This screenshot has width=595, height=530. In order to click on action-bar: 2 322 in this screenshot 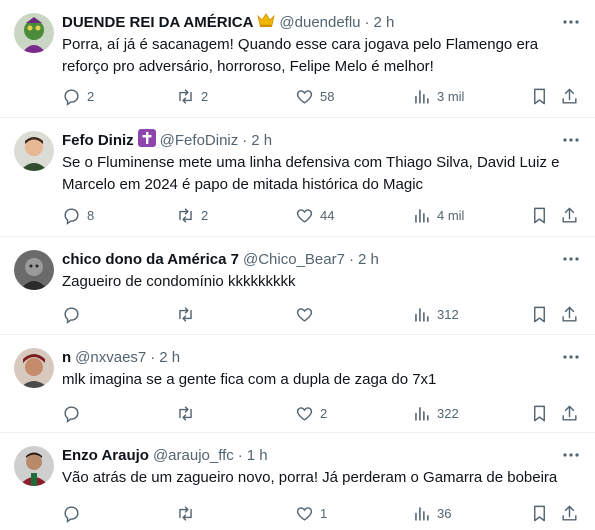, I will do `click(323, 413)`.